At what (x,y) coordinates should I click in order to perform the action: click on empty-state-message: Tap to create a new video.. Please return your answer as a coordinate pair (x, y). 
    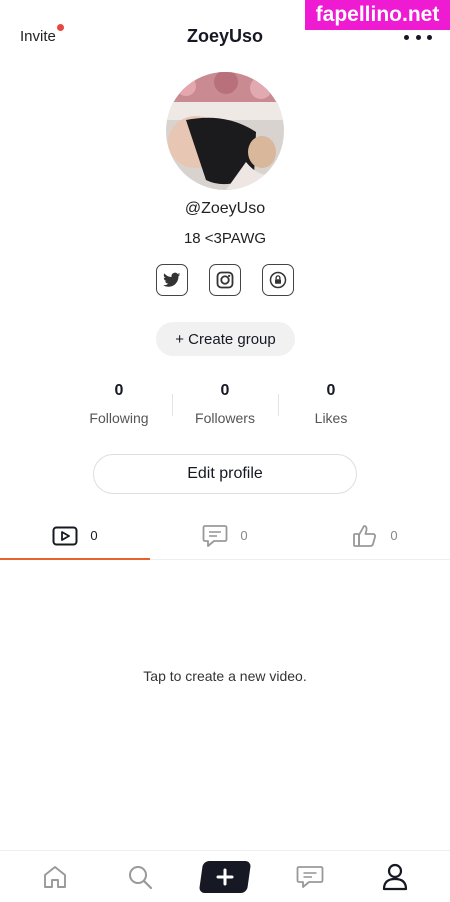
    Looking at the image, I should click on (225, 676).